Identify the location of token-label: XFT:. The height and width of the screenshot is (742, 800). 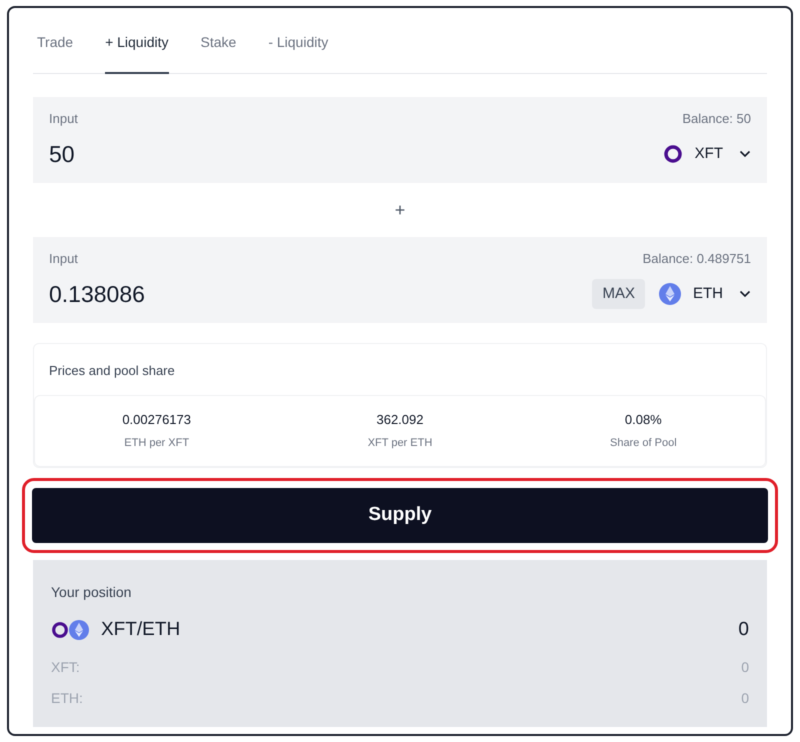
(65, 667).